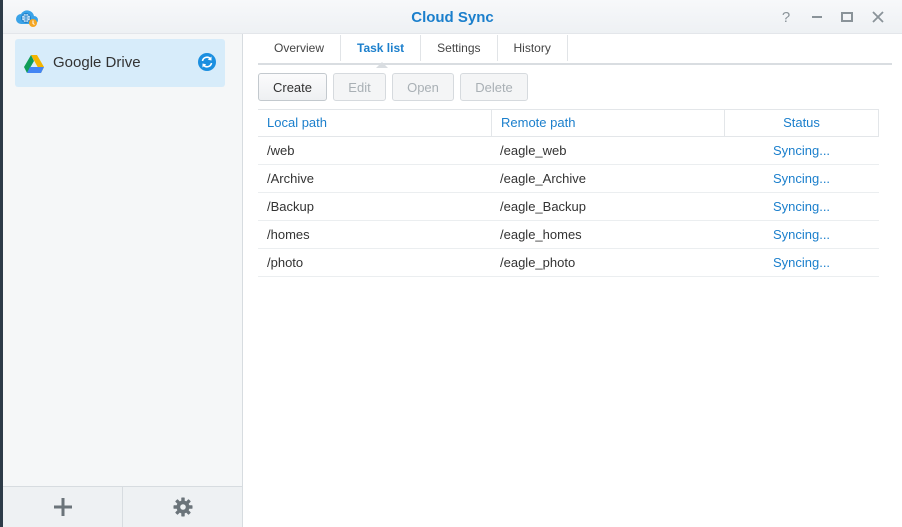  Describe the element at coordinates (423, 87) in the screenshot. I see `open-button: Open` at that location.